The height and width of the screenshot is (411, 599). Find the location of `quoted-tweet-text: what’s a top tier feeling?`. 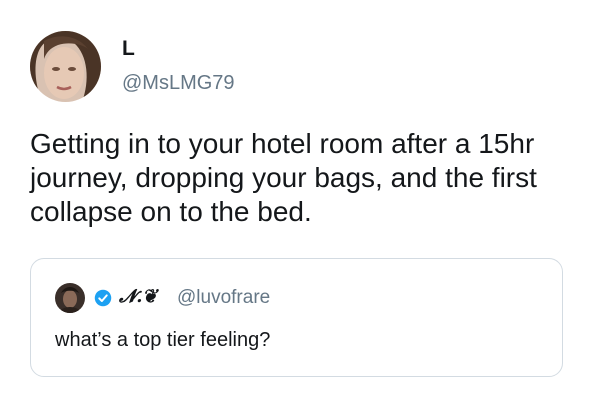

quoted-tweet-text: what’s a top tier feeling? is located at coordinates (163, 340).